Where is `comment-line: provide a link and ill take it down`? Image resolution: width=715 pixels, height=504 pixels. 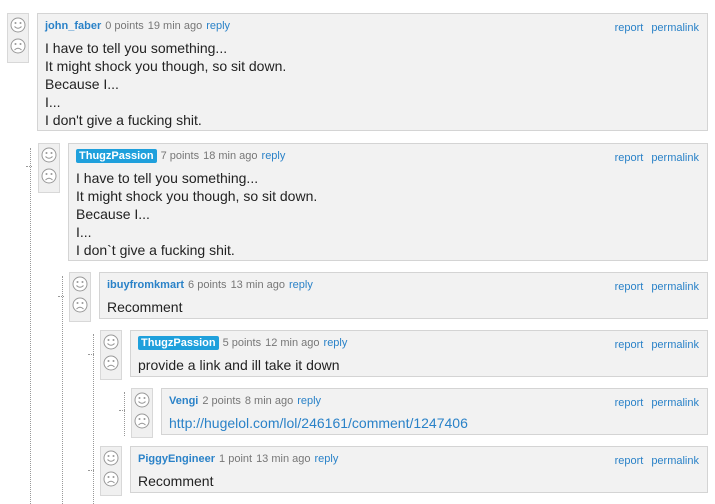 comment-line: provide a link and ill take it down is located at coordinates (239, 365).